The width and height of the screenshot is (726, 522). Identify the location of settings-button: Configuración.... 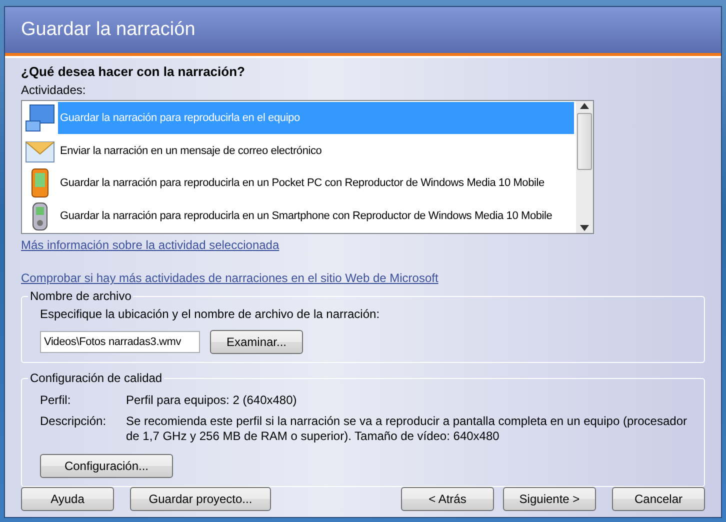
(106, 466).